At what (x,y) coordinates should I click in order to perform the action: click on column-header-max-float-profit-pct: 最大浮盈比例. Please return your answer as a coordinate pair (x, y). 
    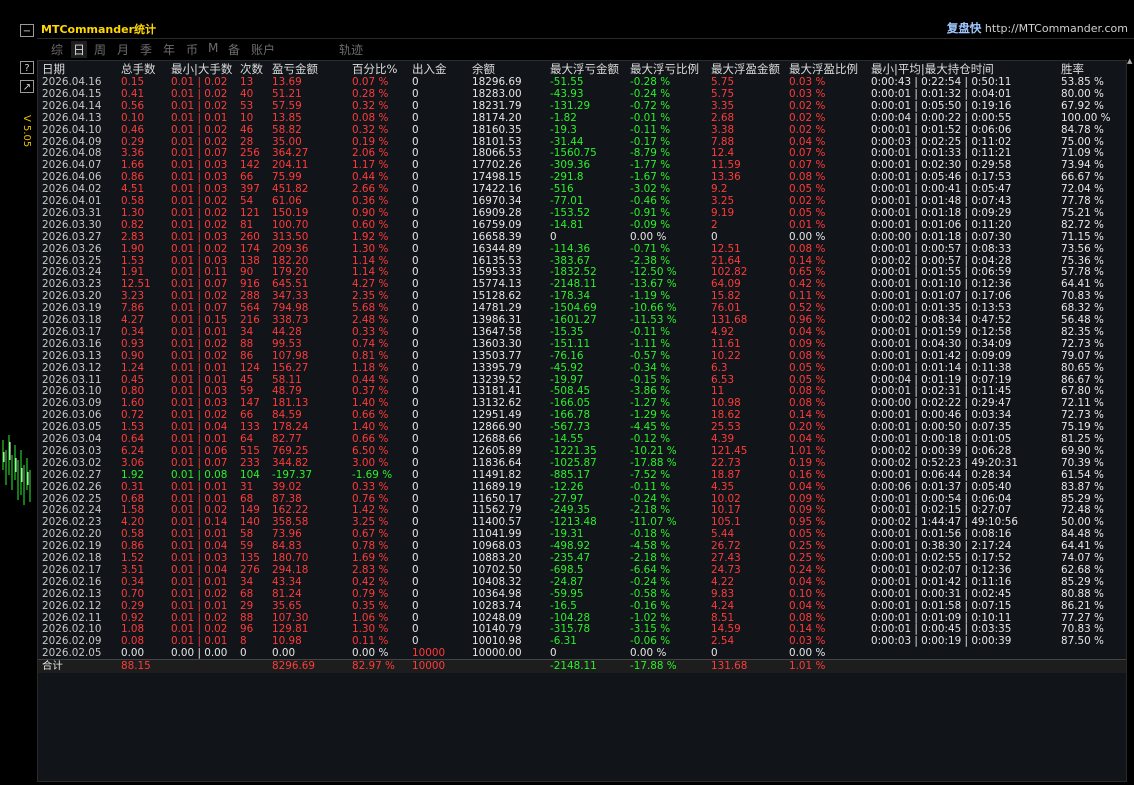
    Looking at the image, I should click on (823, 69).